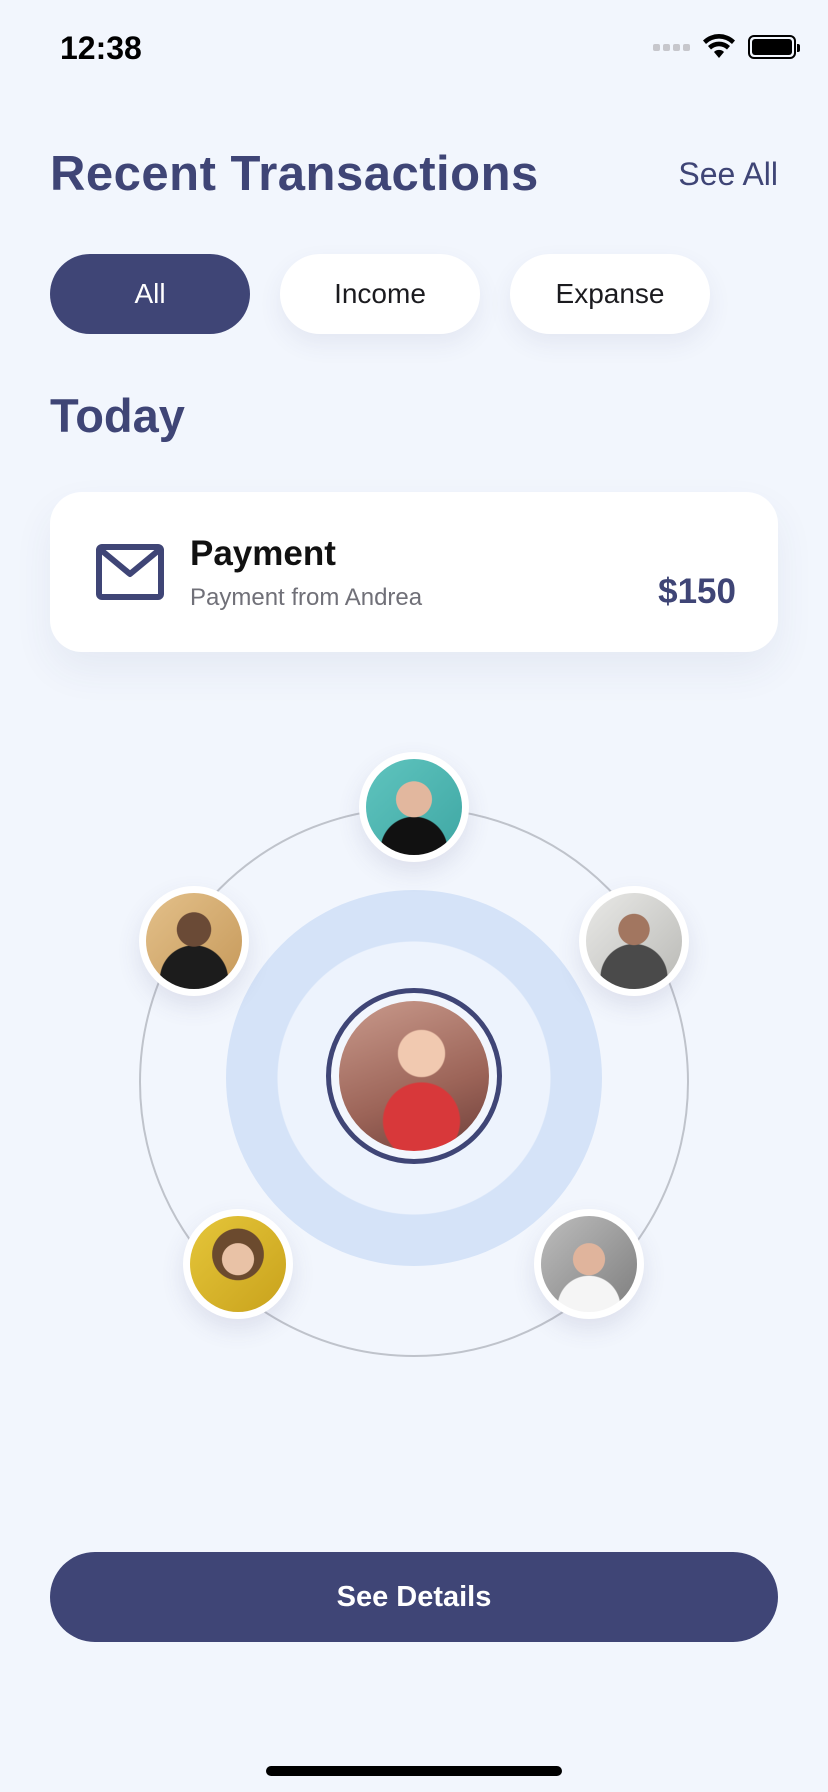 This screenshot has height=1792, width=828. What do you see at coordinates (634, 941) in the screenshot?
I see `avatar-right` at bounding box center [634, 941].